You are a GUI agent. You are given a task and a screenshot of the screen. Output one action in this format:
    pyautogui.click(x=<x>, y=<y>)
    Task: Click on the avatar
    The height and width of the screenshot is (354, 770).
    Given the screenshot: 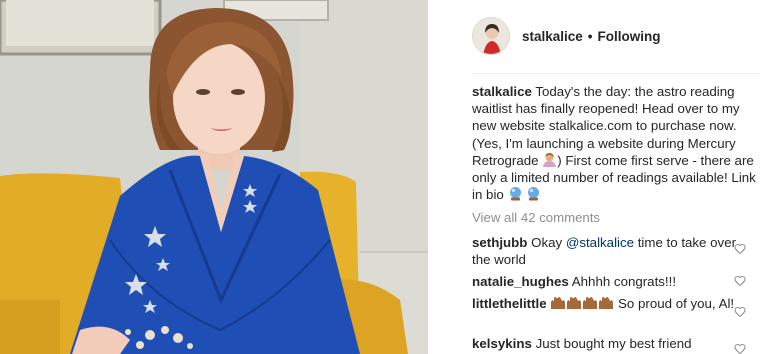 What is the action you would take?
    pyautogui.click(x=491, y=36)
    